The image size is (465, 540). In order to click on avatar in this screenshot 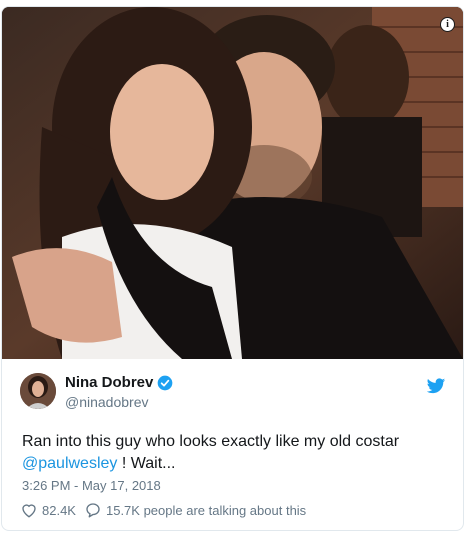, I will do `click(38, 391)`.